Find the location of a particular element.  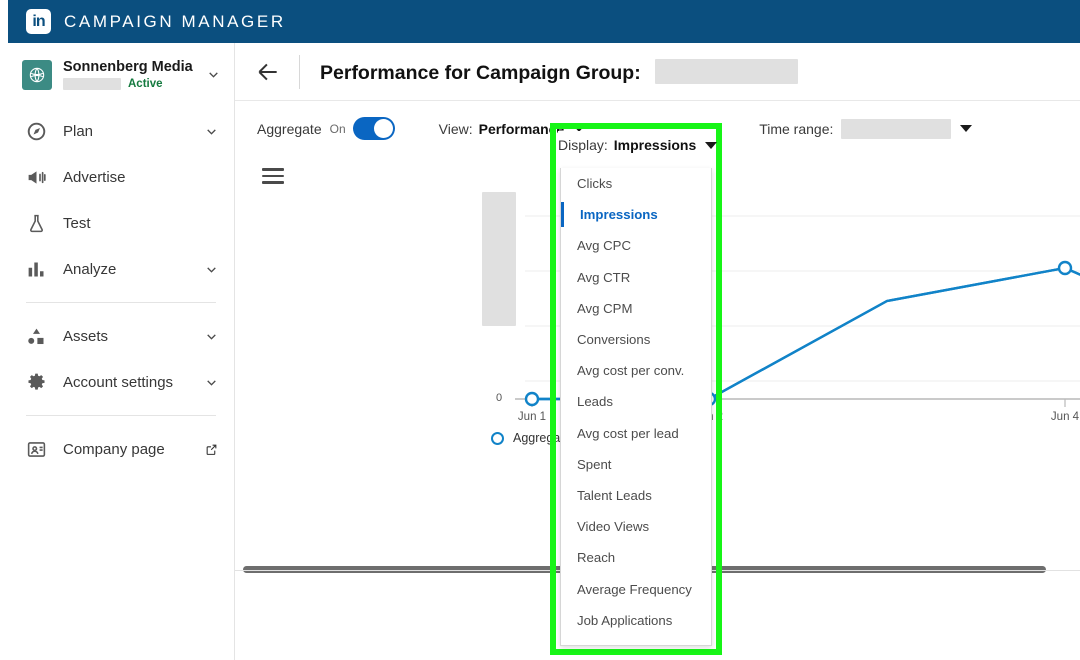

avatar is located at coordinates (37, 74).